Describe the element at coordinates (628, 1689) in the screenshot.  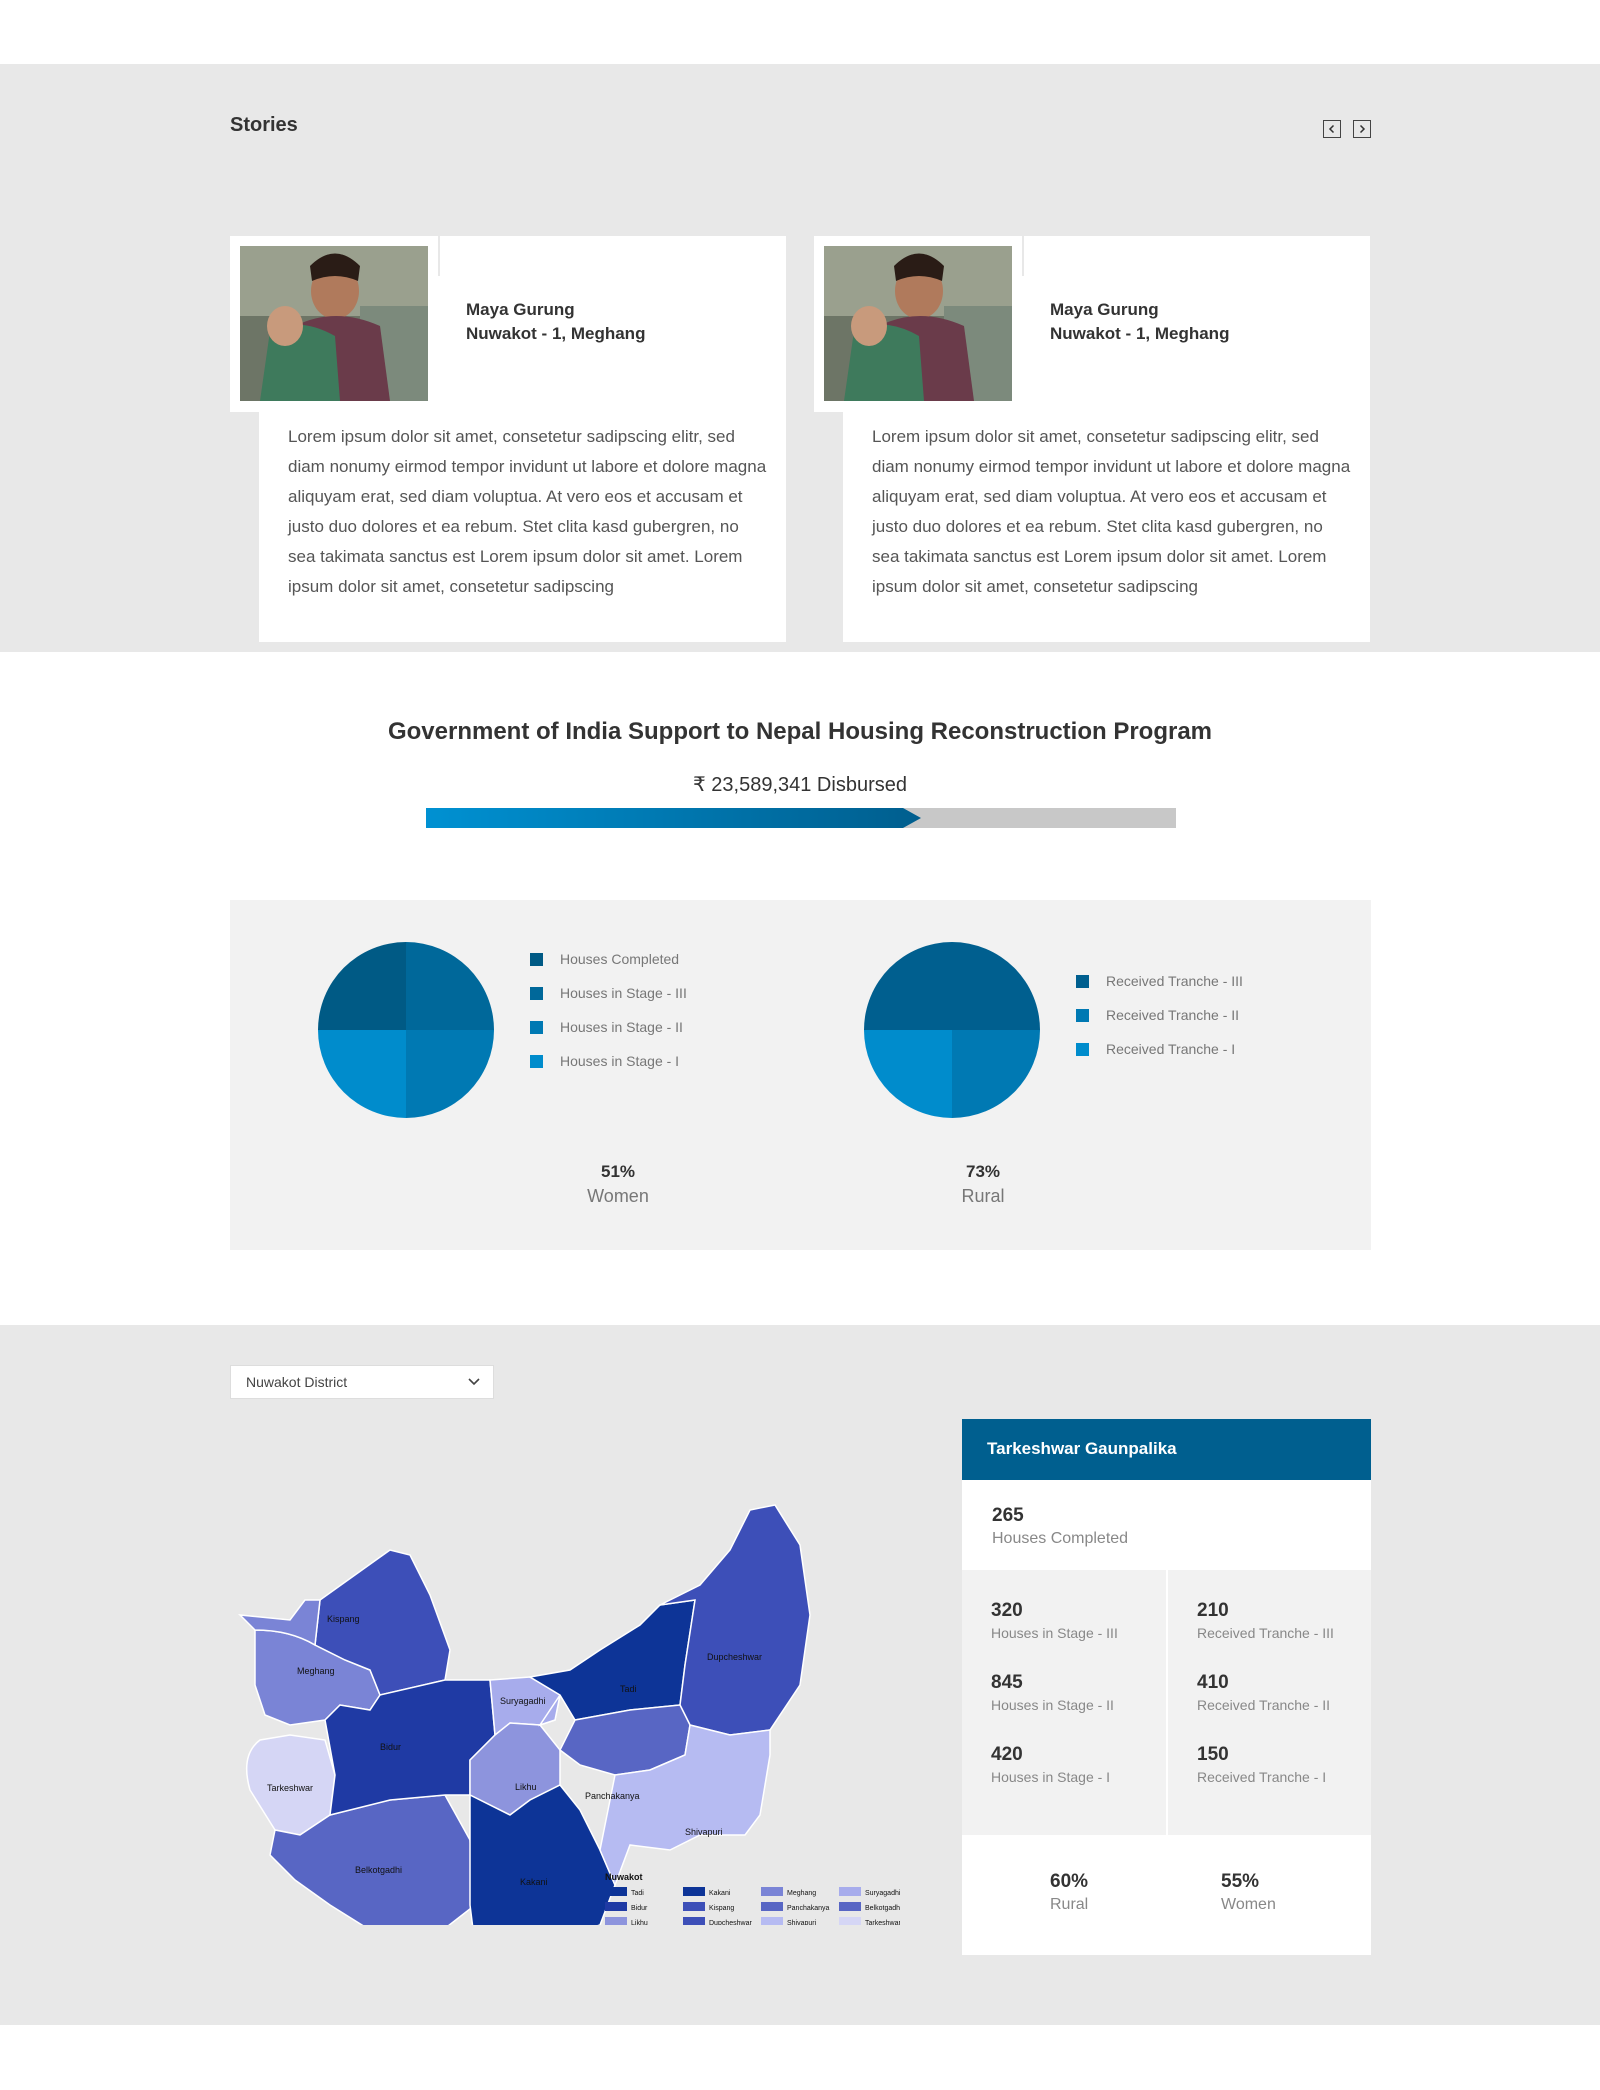
I see `svg-text: Tadi` at that location.